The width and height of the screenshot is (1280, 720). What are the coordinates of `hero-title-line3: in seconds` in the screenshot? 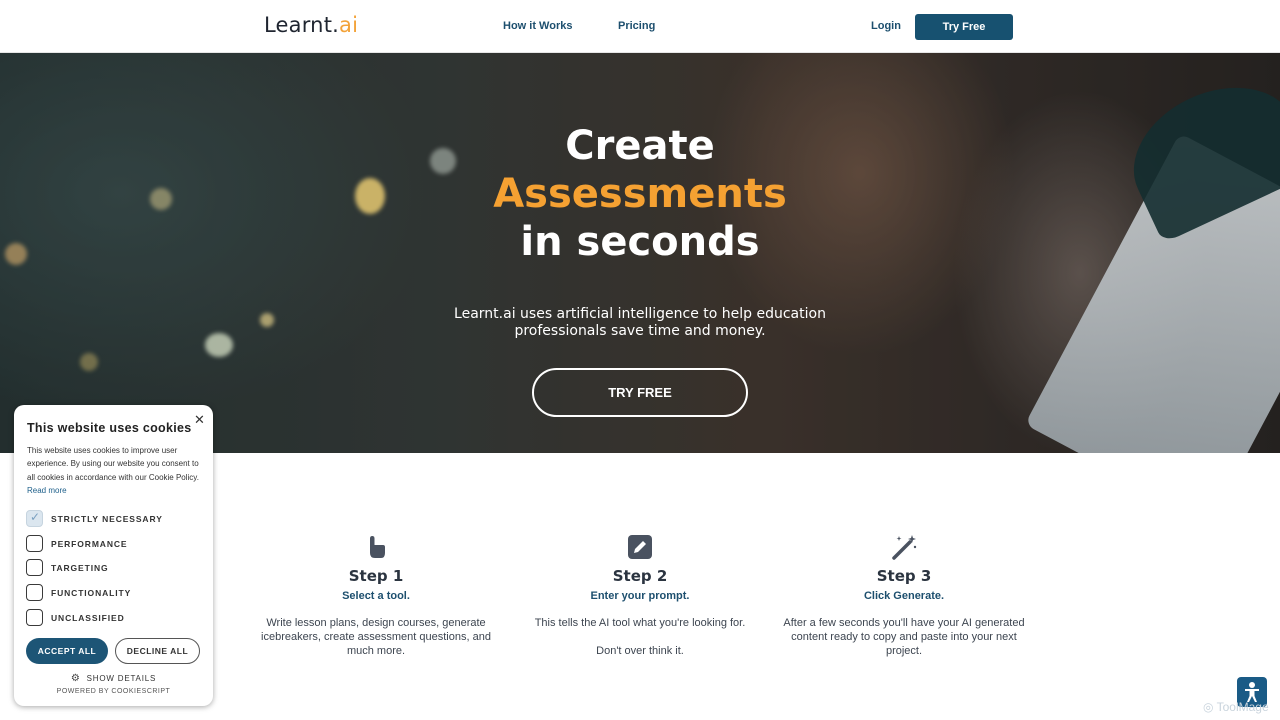 It's located at (640, 242).